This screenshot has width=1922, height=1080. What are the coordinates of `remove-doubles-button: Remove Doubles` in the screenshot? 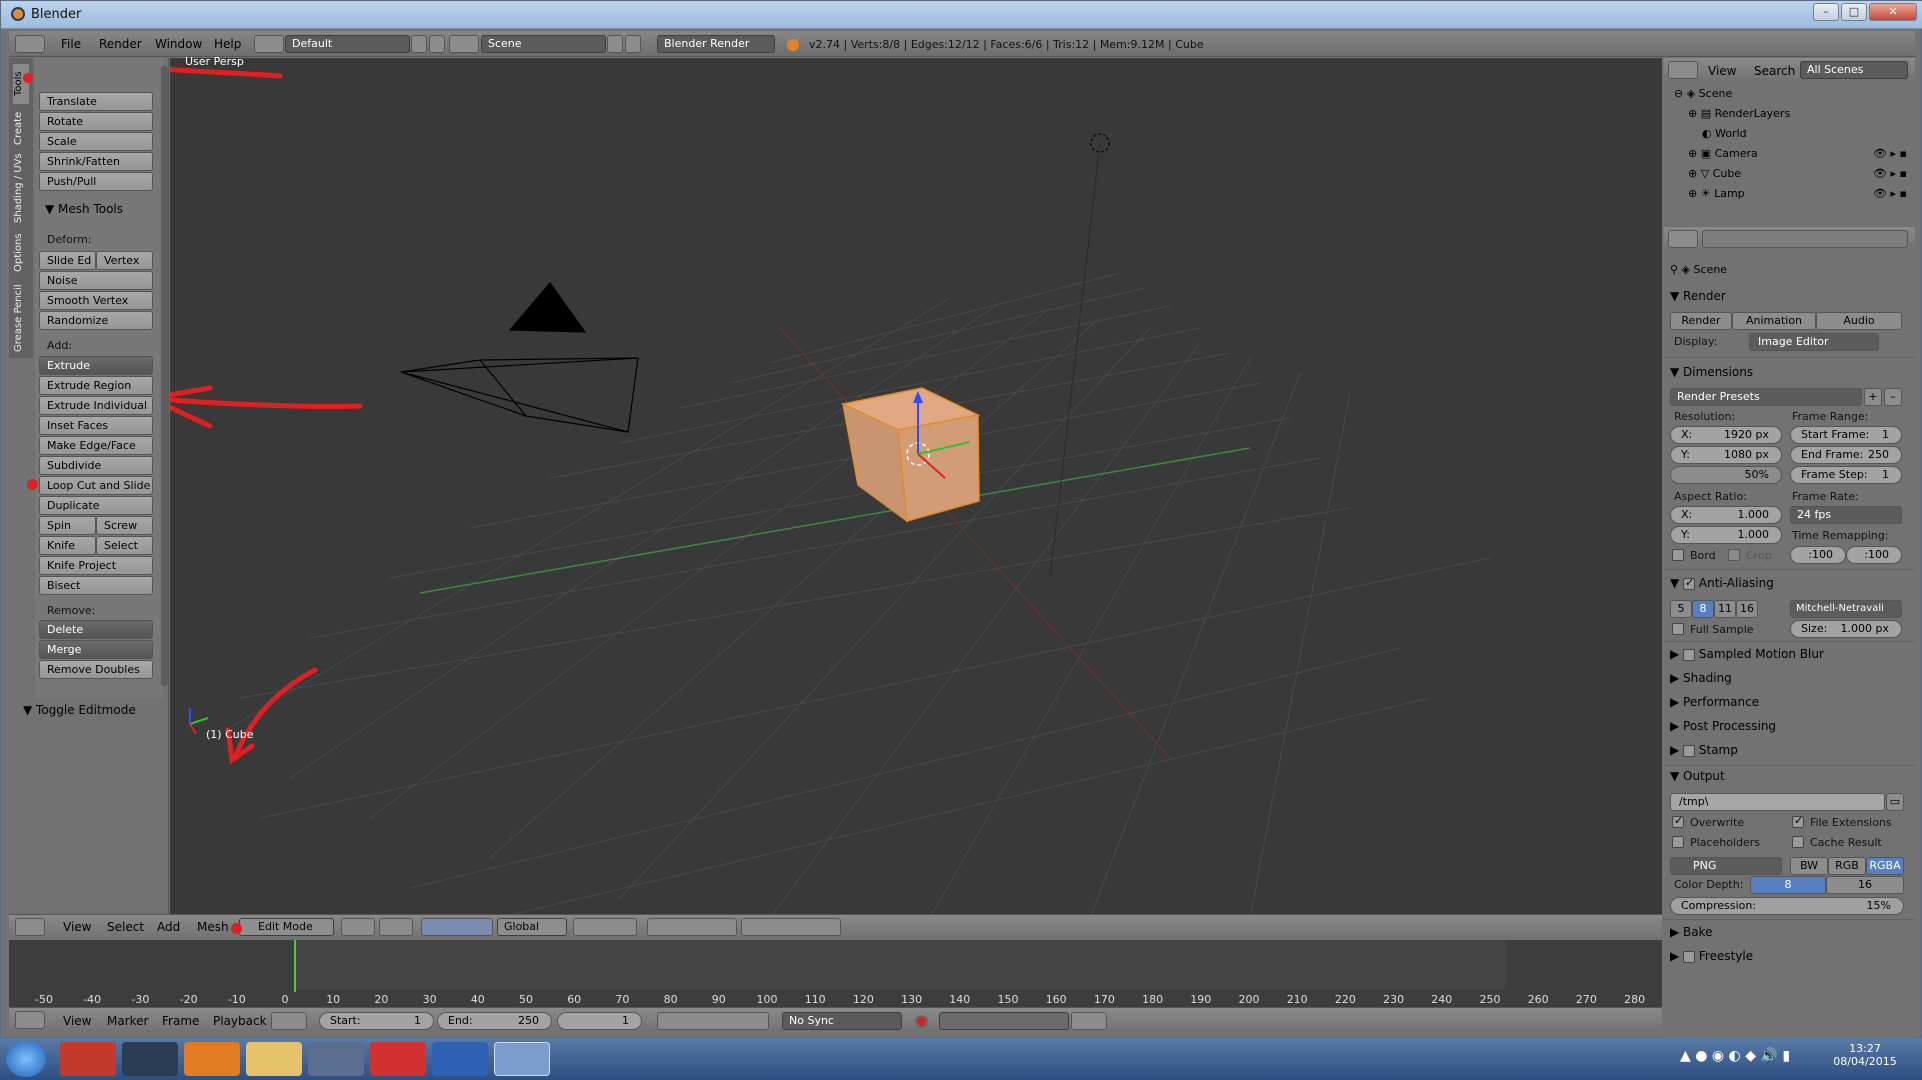 It's located at (96, 669).